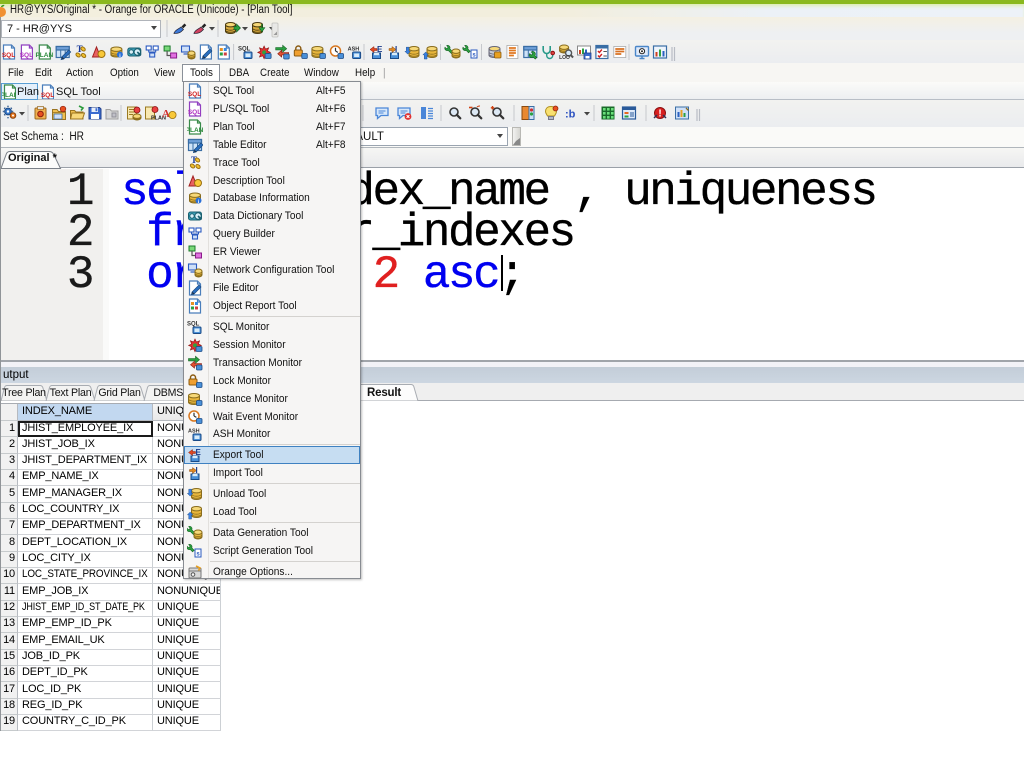 This screenshot has width=1024, height=779. What do you see at coordinates (384, 393) in the screenshot?
I see `svg-text: Result` at bounding box center [384, 393].